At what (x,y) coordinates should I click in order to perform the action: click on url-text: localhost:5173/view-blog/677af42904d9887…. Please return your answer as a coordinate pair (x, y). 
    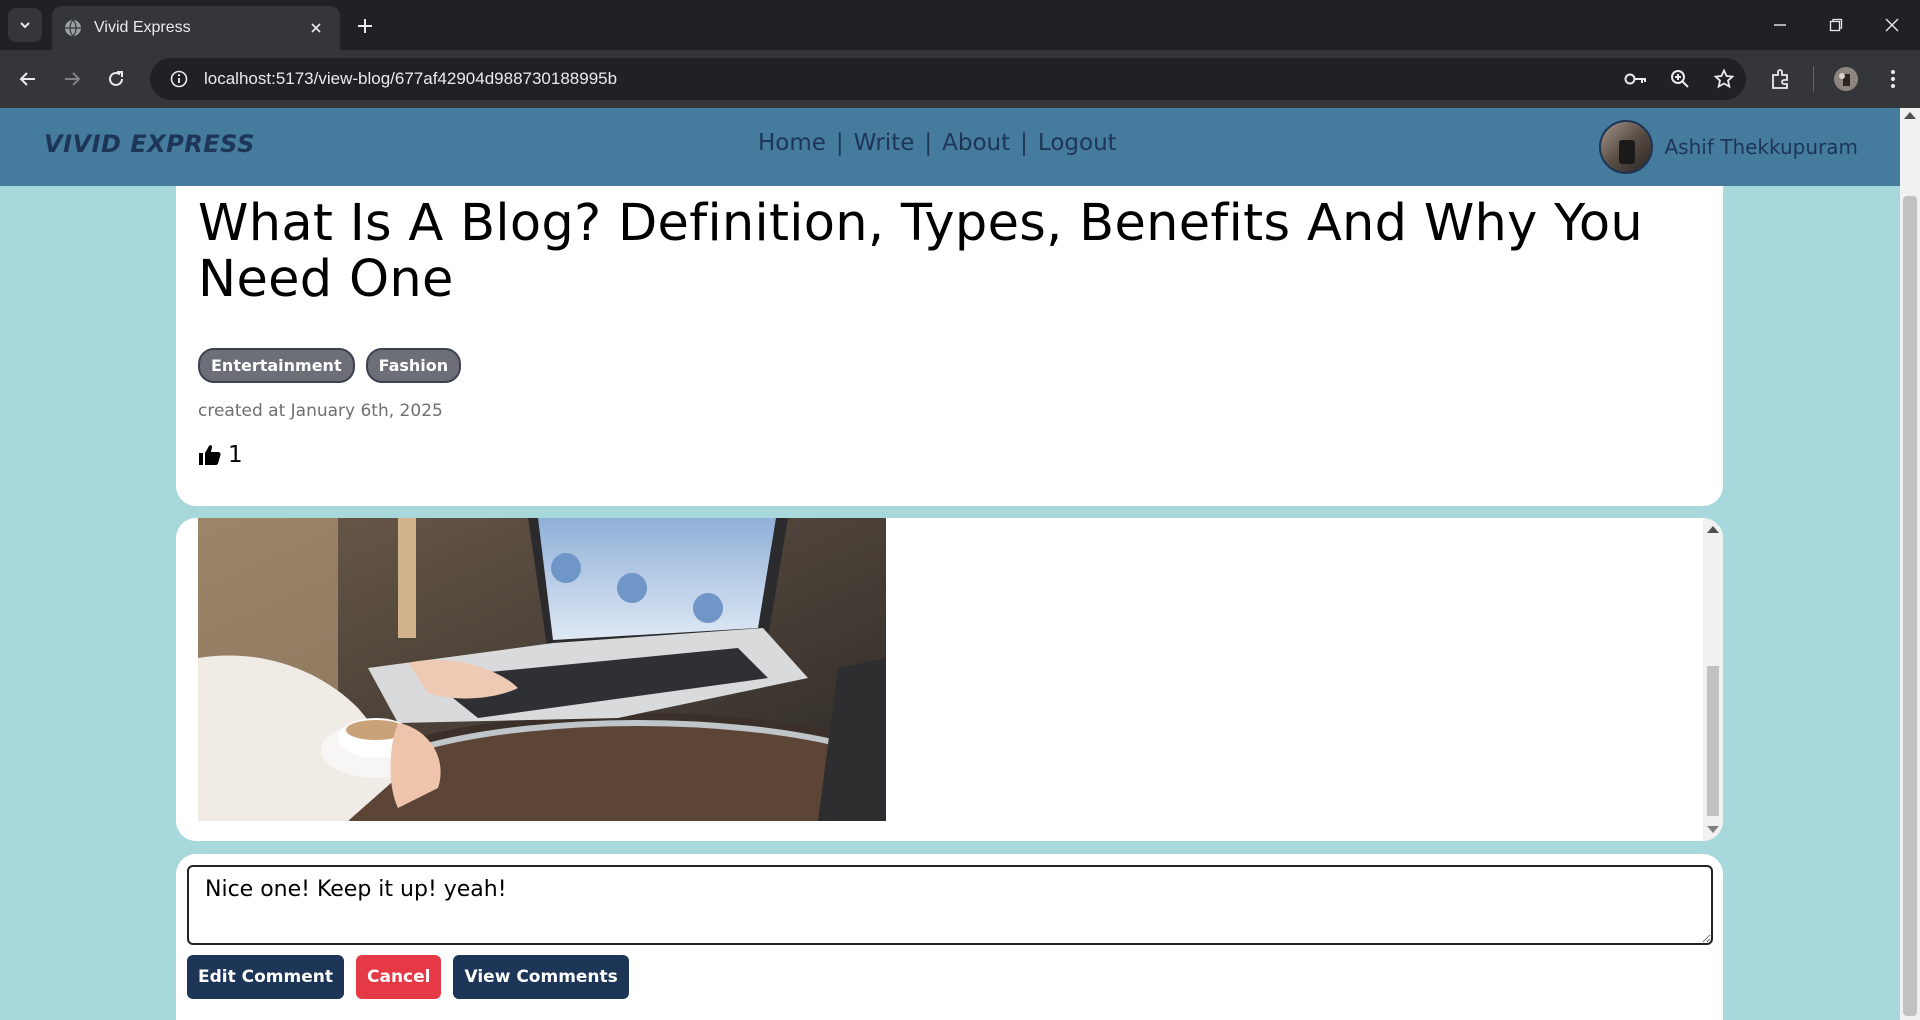
    Looking at the image, I should click on (411, 78).